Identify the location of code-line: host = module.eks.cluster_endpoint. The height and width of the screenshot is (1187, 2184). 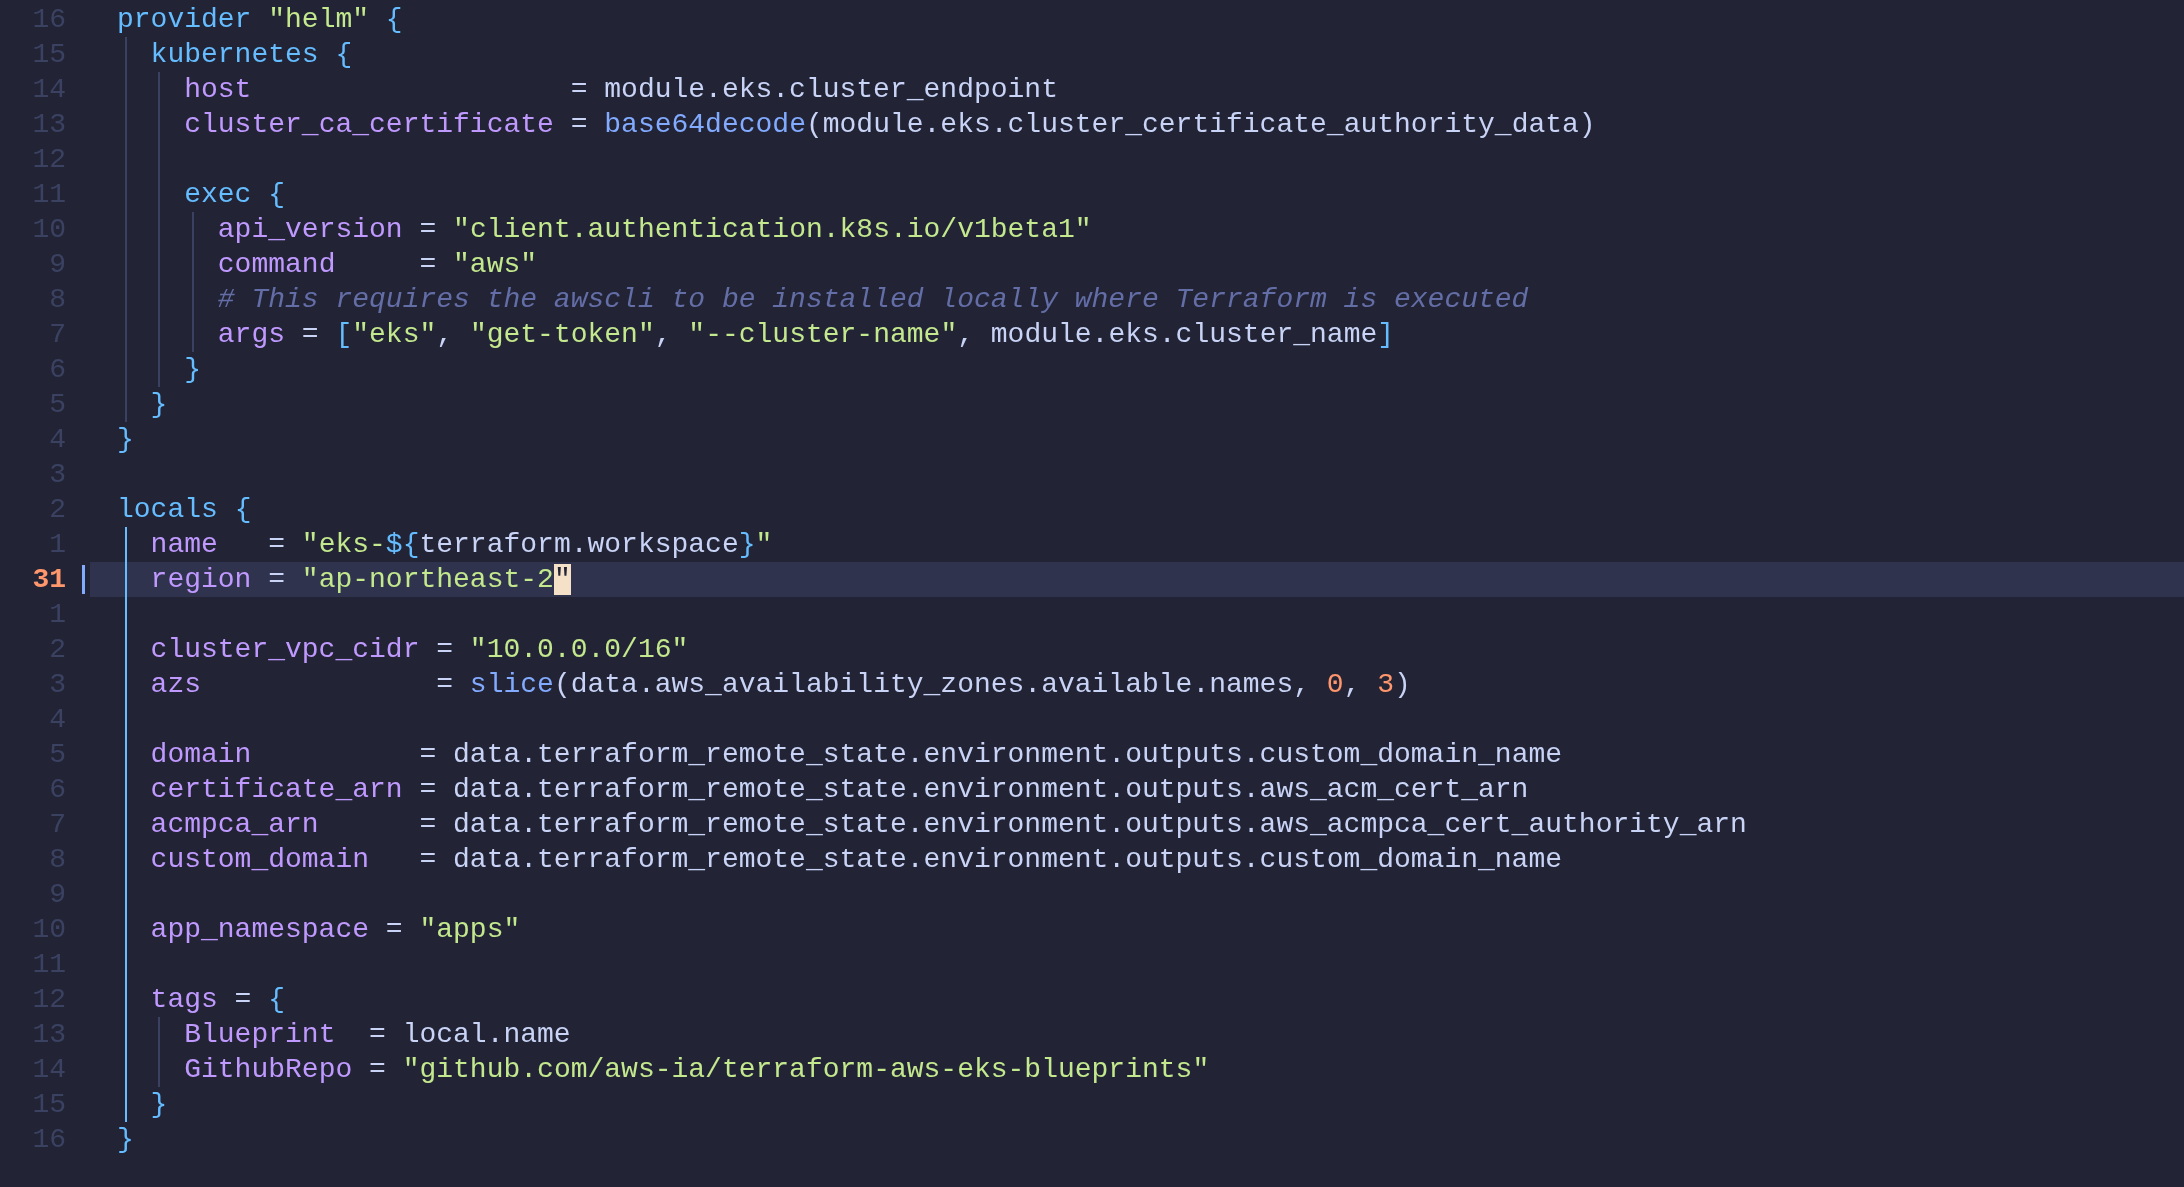
(620, 90).